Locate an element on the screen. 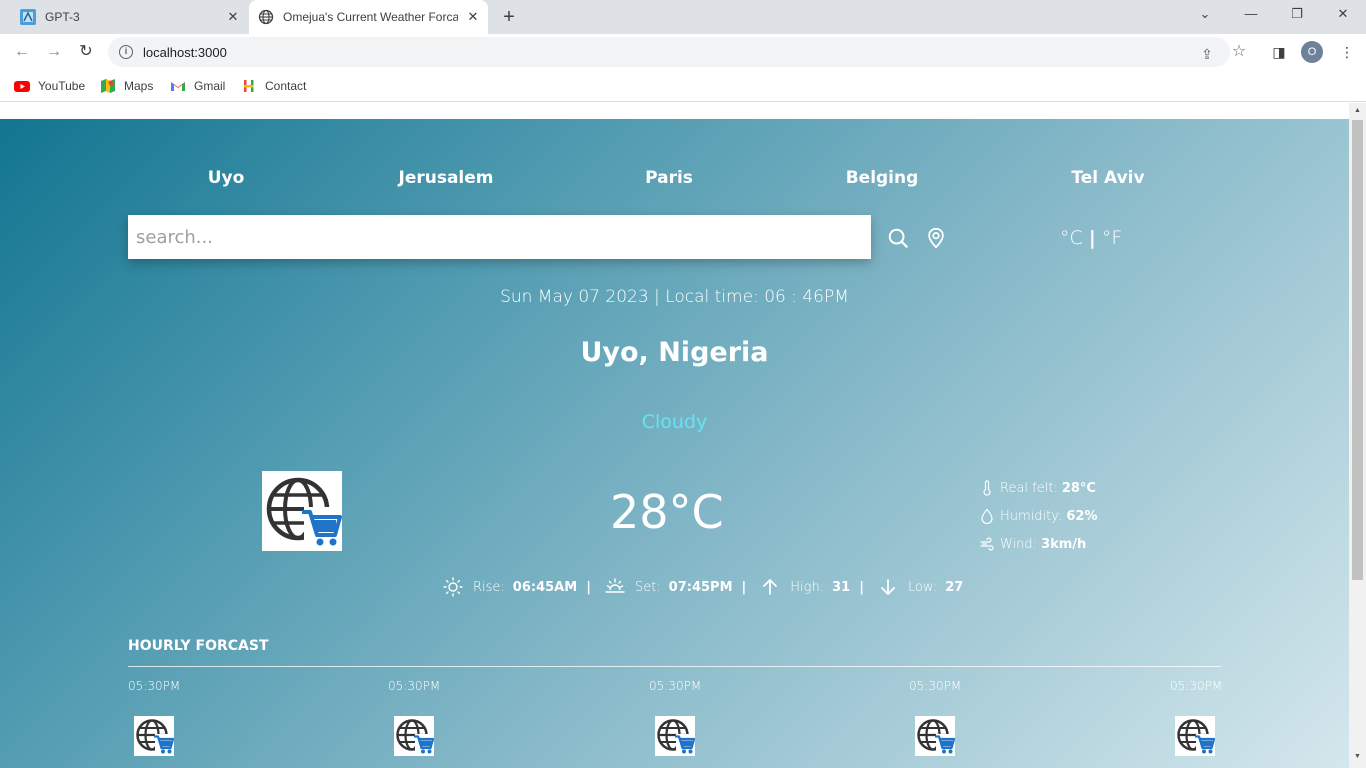 This screenshot has height=768, width=1366. menu-kebab-icon: ⋮ is located at coordinates (1347, 52).